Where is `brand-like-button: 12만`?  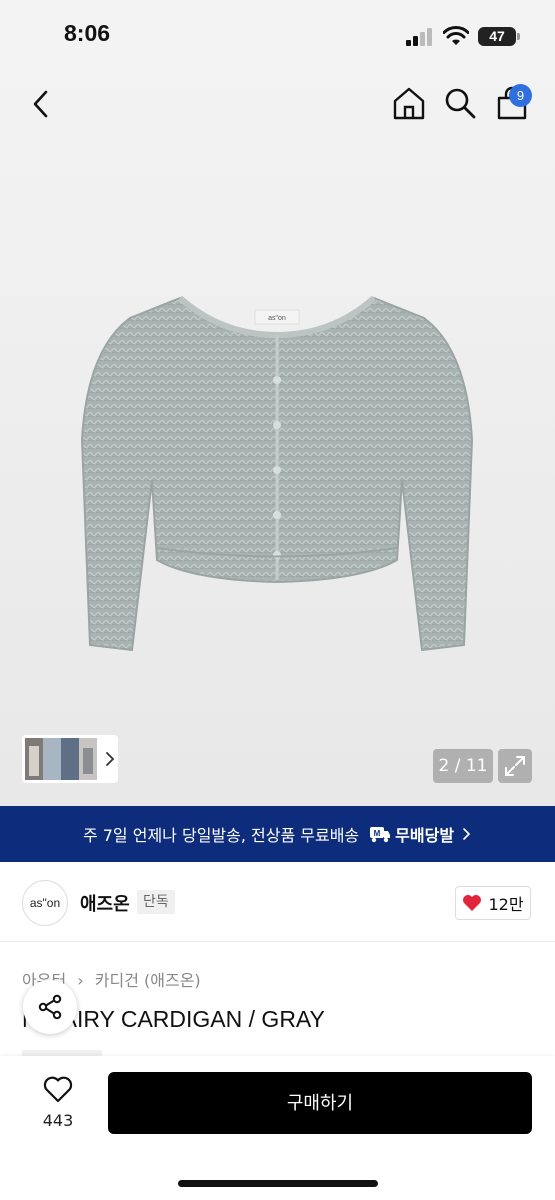
brand-like-button: 12만 is located at coordinates (493, 903).